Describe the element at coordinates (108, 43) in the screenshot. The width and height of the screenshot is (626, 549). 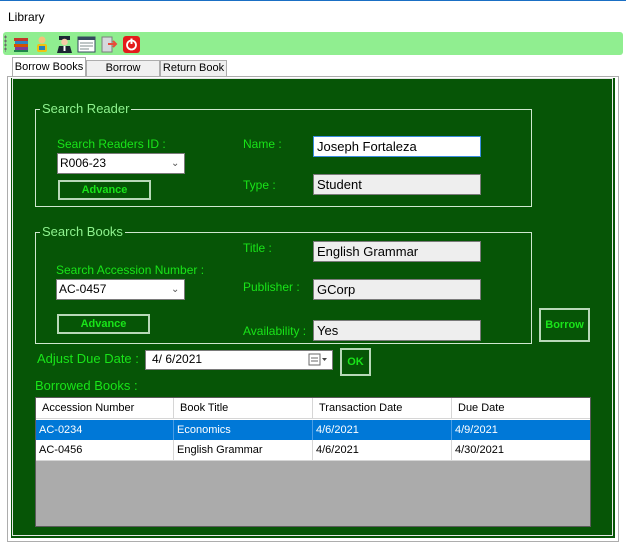
I see `exit-door-icon` at that location.